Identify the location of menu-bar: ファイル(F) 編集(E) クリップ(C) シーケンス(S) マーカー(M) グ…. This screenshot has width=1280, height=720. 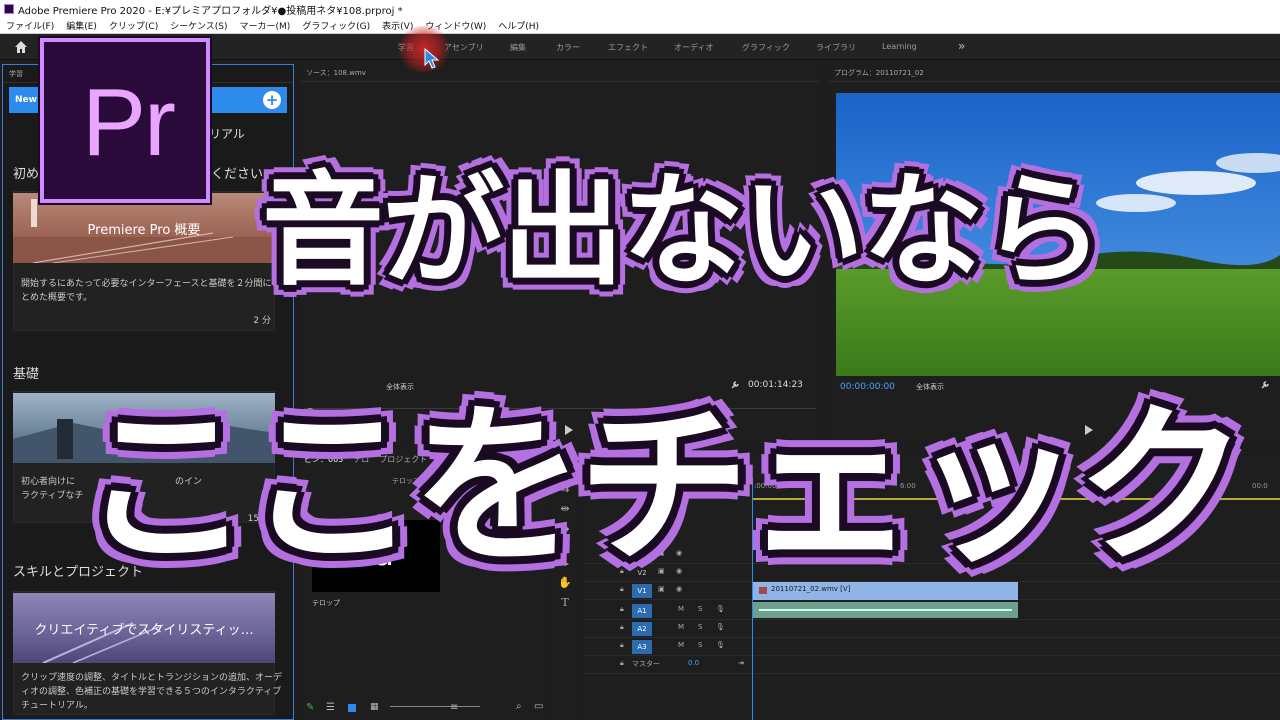
(640, 26).